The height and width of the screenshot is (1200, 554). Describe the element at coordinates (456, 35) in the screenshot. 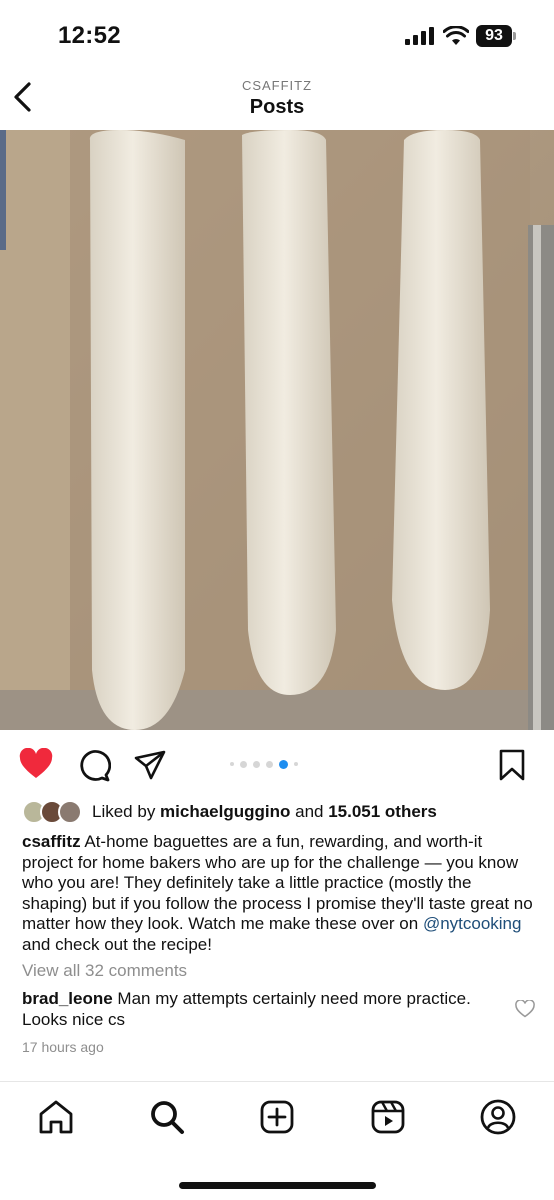

I see `wifi-icon` at that location.